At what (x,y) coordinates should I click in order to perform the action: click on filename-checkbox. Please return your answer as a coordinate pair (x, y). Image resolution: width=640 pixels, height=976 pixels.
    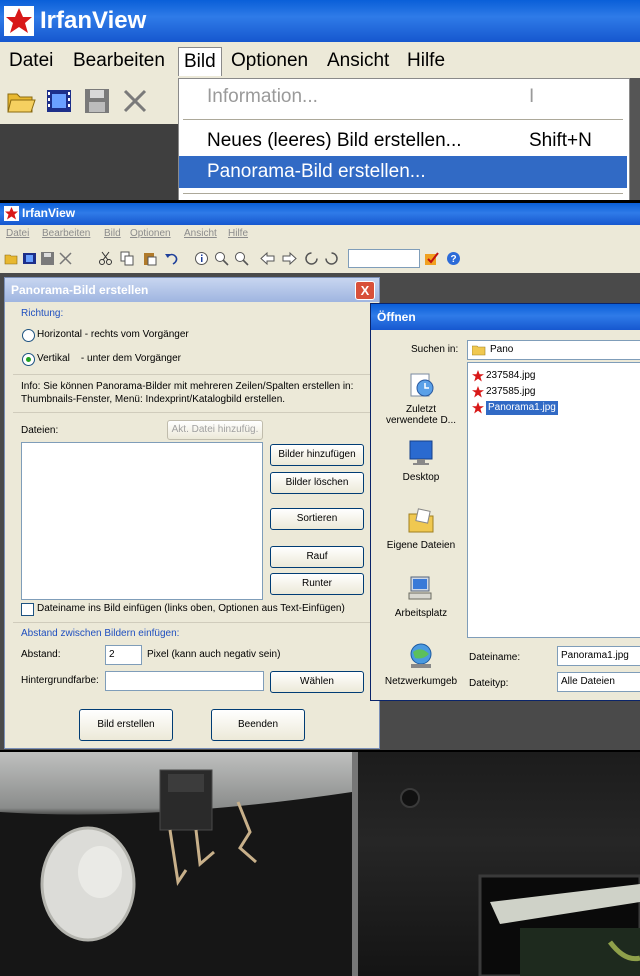
    Looking at the image, I should click on (27, 609).